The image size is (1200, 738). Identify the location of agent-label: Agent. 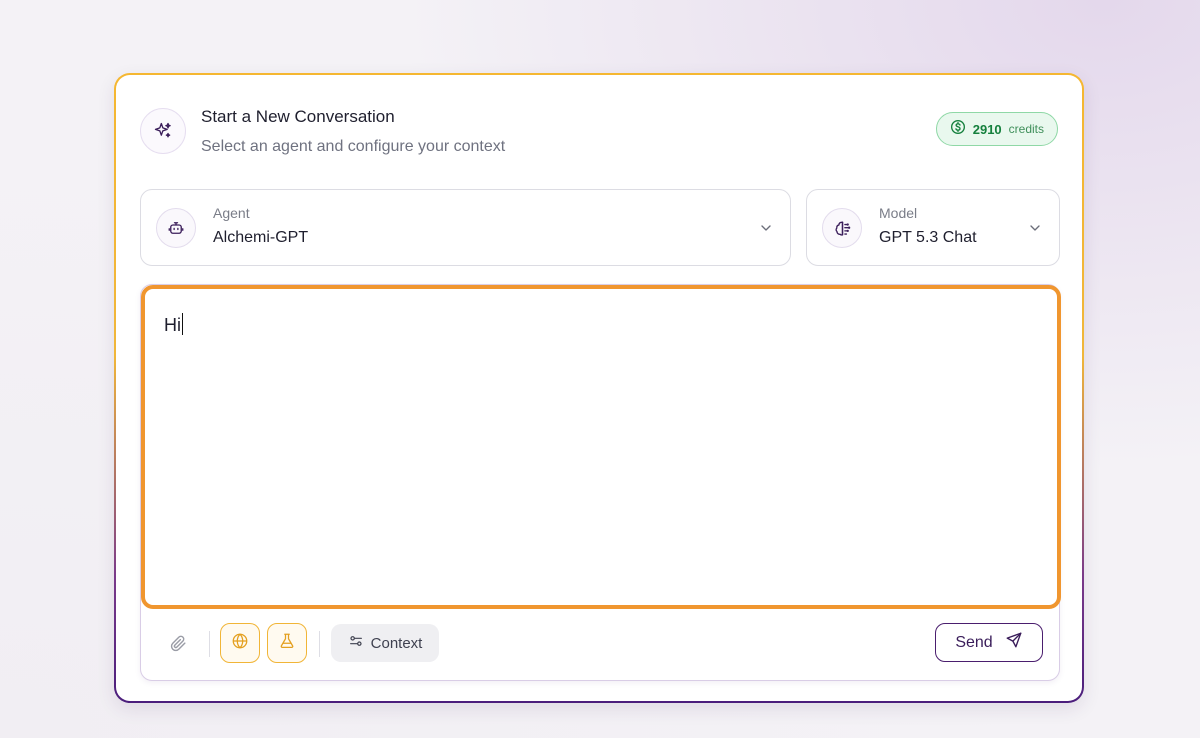
(231, 213).